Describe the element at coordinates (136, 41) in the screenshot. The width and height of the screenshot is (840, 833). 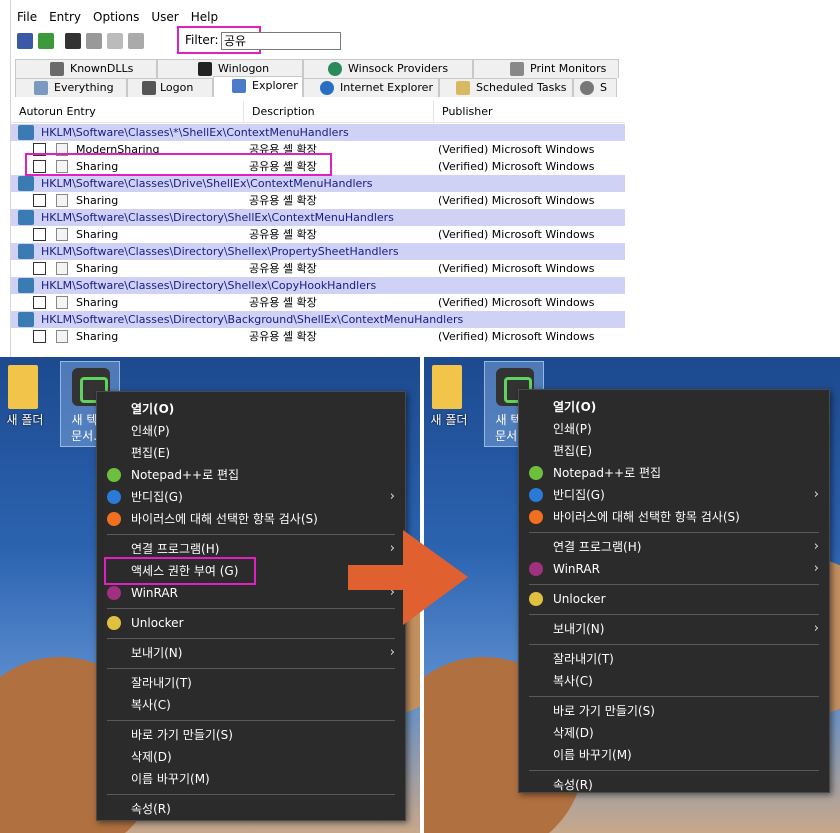
I see `jump-icon` at that location.